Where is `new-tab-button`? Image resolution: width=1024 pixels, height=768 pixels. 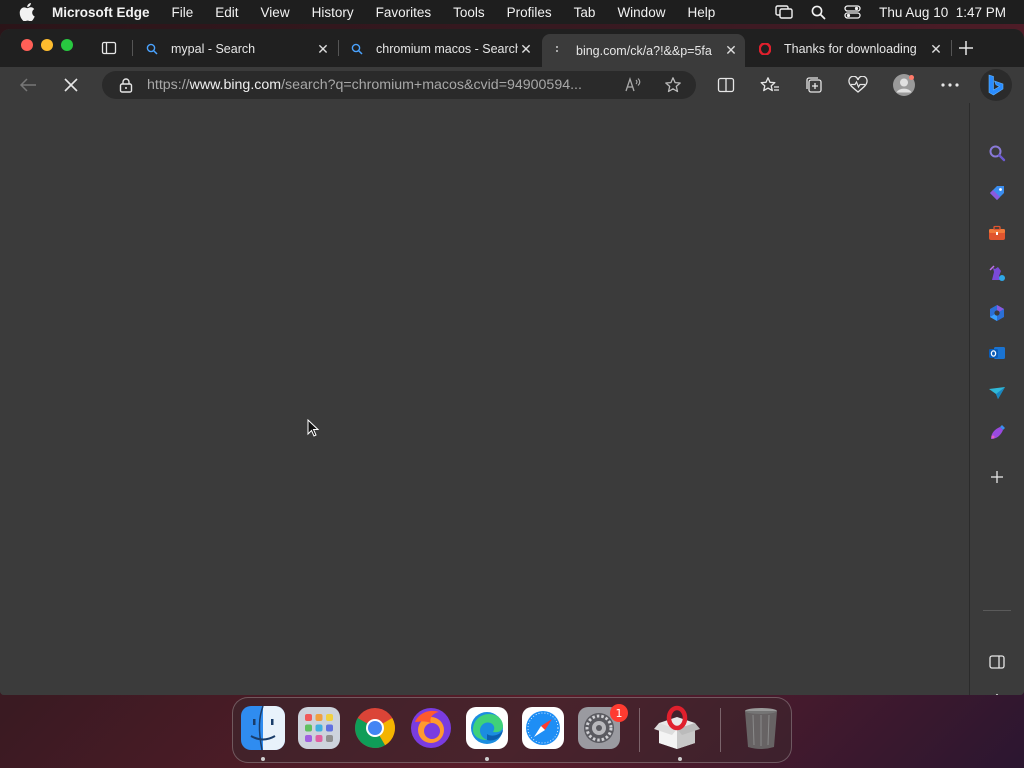
new-tab-button is located at coordinates (966, 48).